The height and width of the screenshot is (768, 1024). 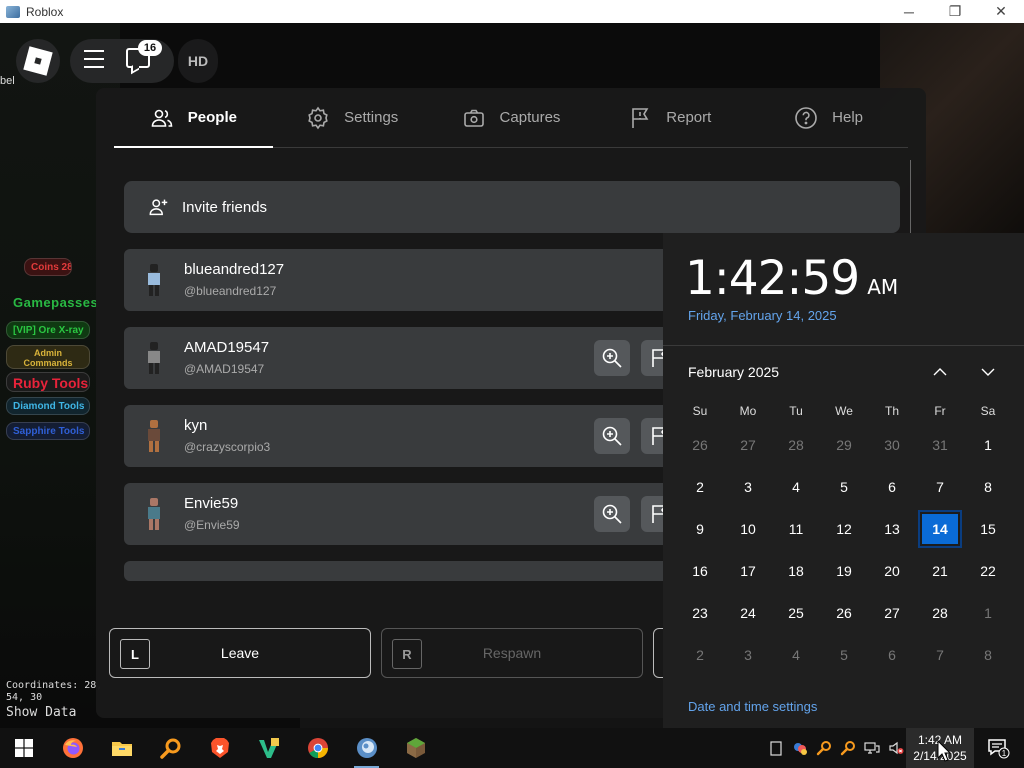 I want to click on calendar-day: 25, so click(x=796, y=613).